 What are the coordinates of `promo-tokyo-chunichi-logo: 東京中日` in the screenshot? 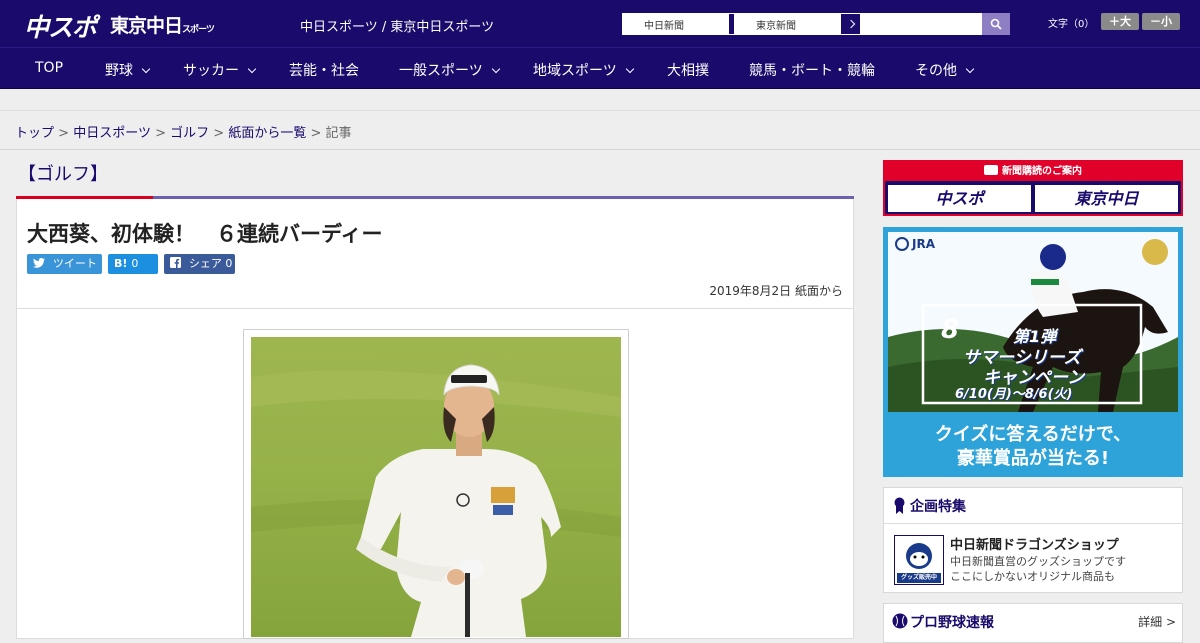 It's located at (1106, 198).